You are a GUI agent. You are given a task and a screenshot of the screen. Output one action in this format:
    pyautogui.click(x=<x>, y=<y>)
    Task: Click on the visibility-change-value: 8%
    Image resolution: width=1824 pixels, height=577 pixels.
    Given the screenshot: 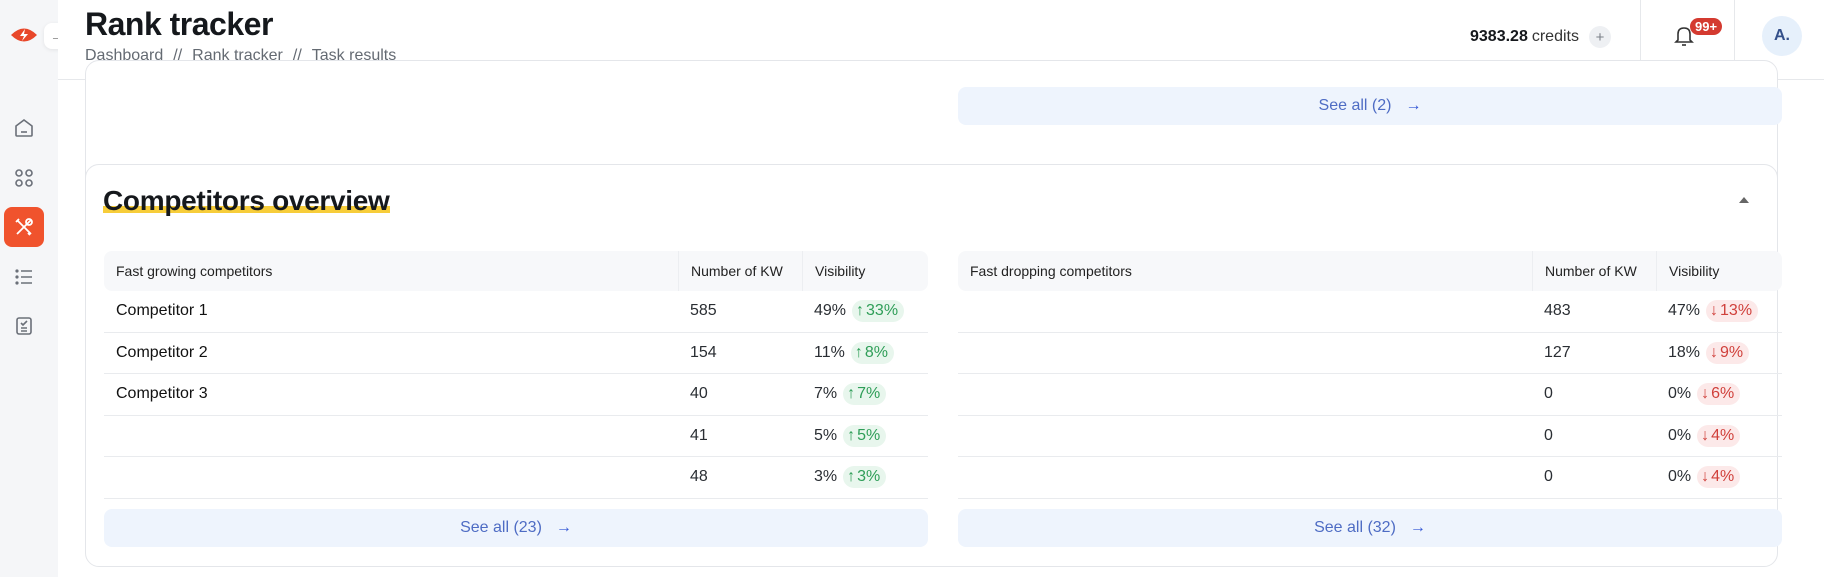 What is the action you would take?
    pyautogui.click(x=876, y=352)
    